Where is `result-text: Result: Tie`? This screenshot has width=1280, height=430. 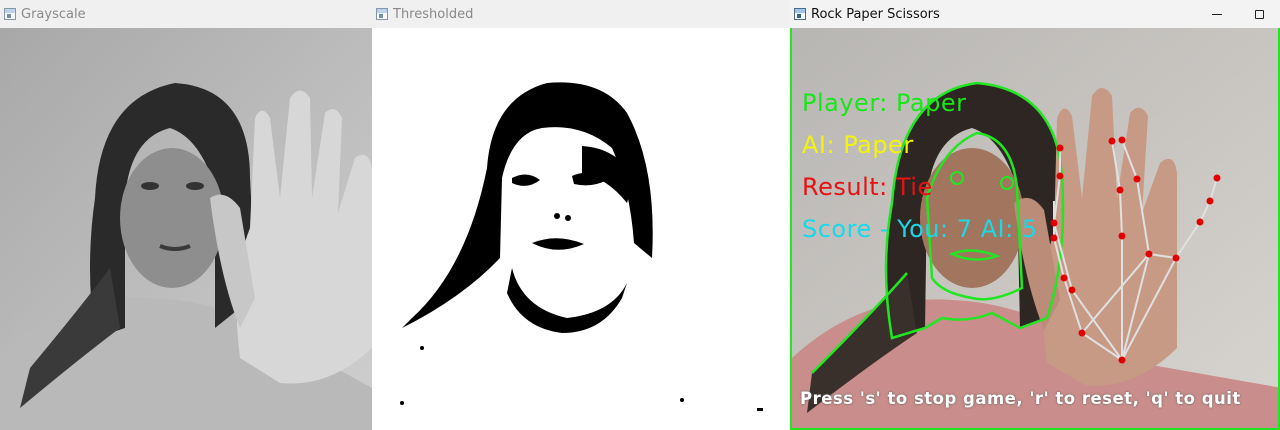
result-text: Result: Tie is located at coordinates (867, 187).